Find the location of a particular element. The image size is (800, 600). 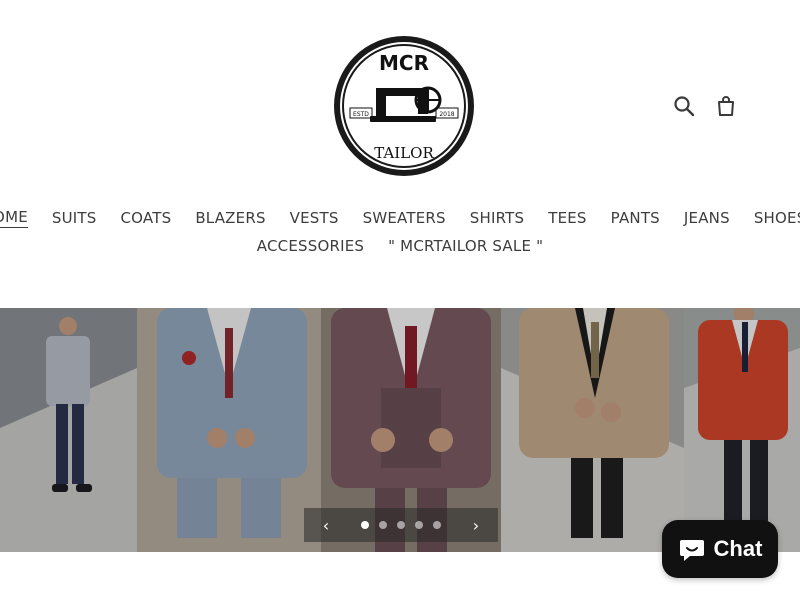

slideshow-controls: ‹ › is located at coordinates (401, 525).